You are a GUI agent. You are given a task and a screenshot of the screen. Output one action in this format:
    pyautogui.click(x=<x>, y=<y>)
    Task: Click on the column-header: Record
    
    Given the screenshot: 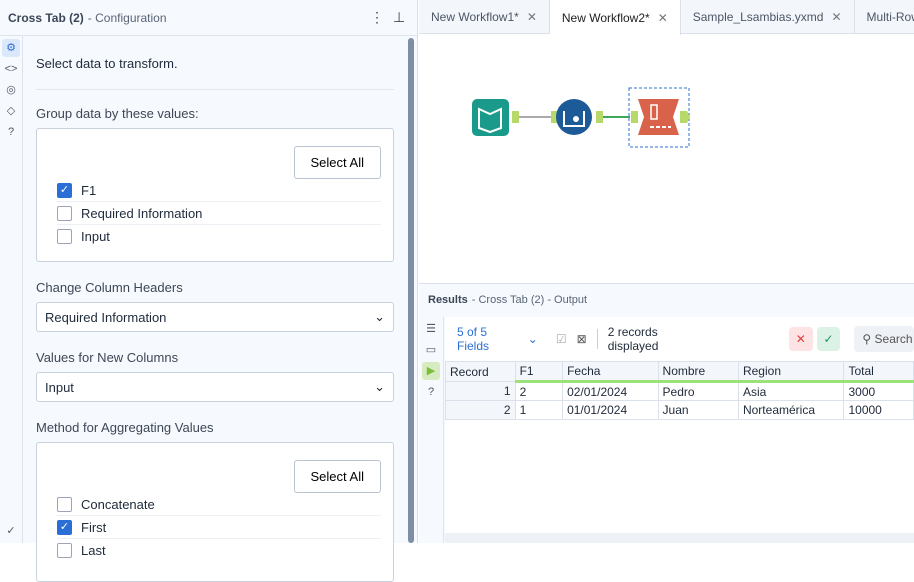 What is the action you would take?
    pyautogui.click(x=480, y=371)
    